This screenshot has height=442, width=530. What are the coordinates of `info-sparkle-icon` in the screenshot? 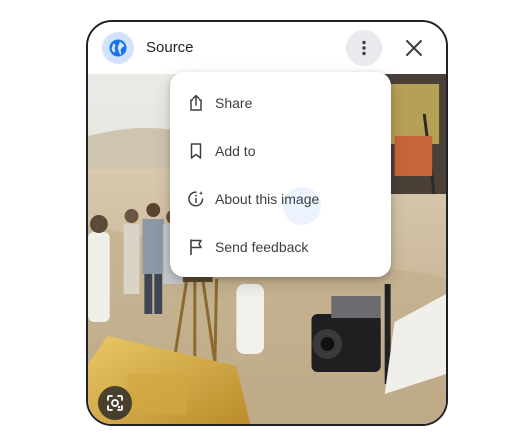 It's located at (196, 199).